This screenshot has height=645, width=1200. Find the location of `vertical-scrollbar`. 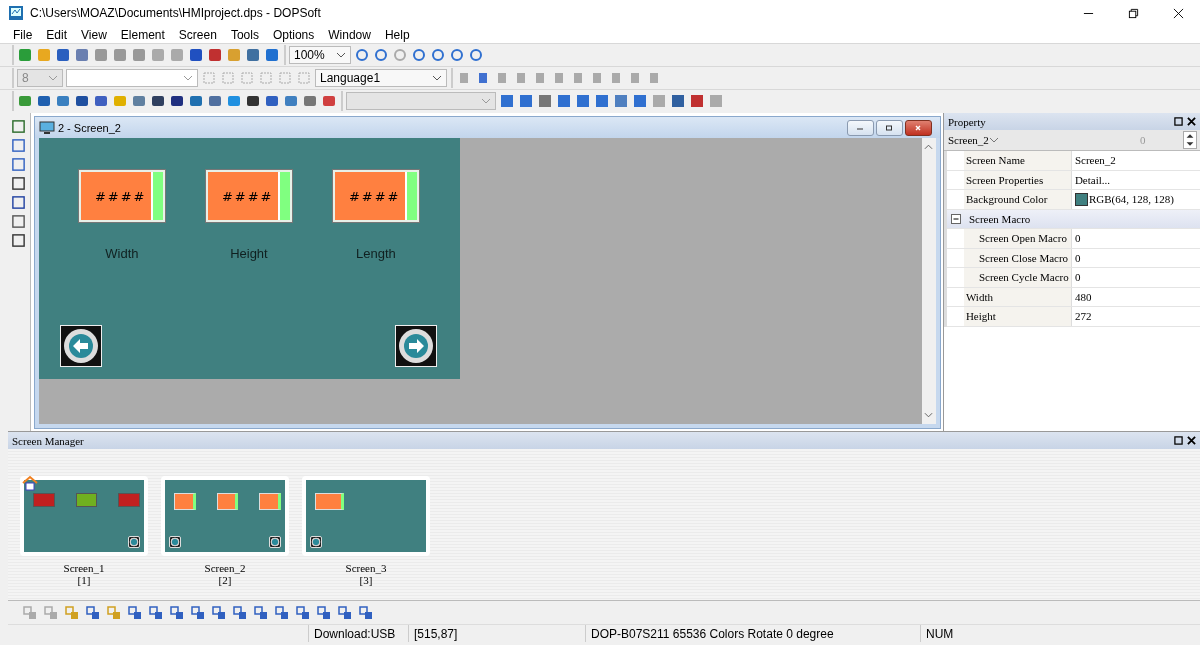

vertical-scrollbar is located at coordinates (928, 281).